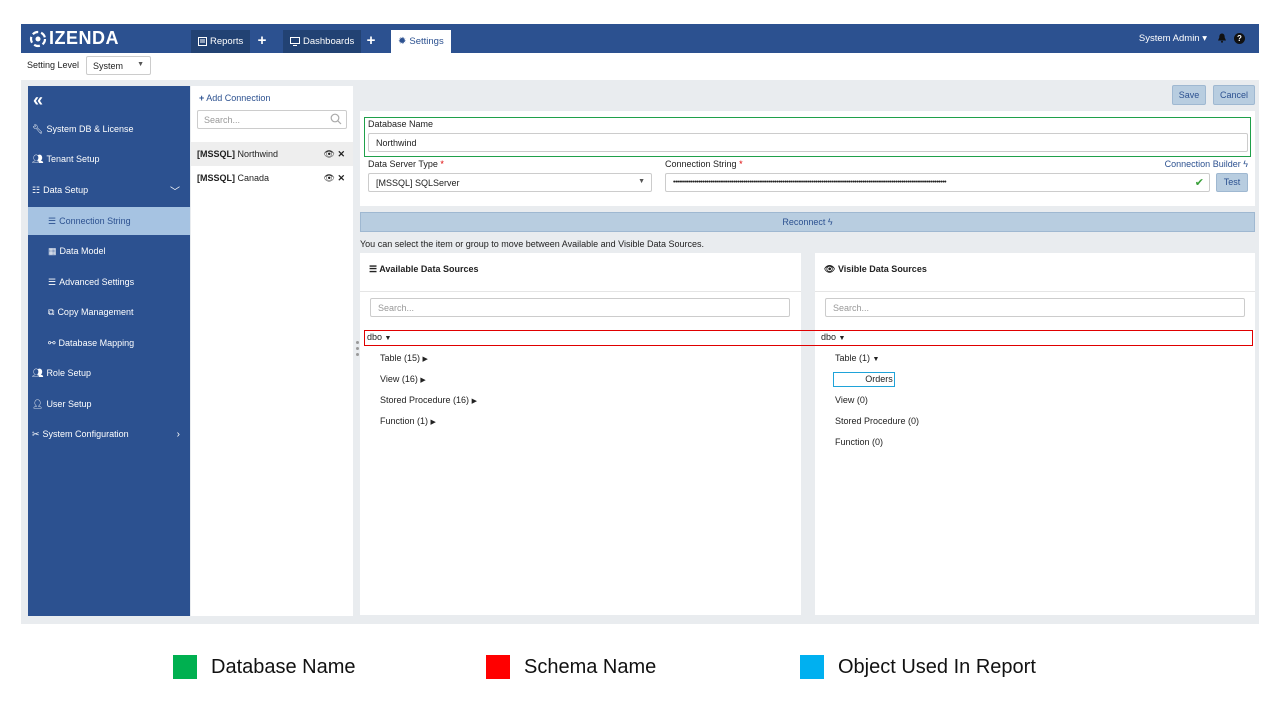 This screenshot has height=720, width=1280. What do you see at coordinates (38, 403) in the screenshot?
I see `user-icon: 👤︎` at bounding box center [38, 403].